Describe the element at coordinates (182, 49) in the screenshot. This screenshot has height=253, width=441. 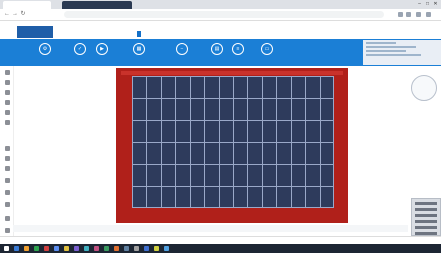
I see `minus-icon: −` at that location.